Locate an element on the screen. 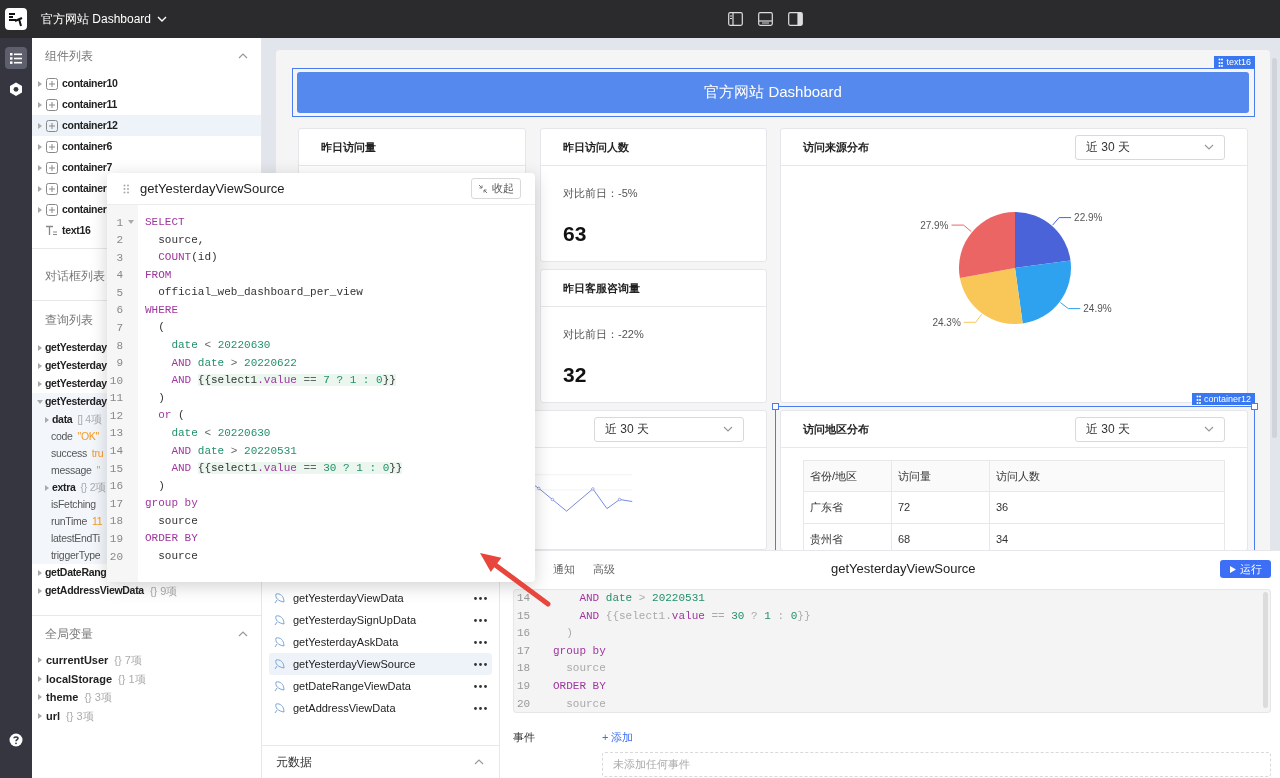 This screenshot has height=778, width=1280. section-title: 对话框列表 is located at coordinates (75, 276).